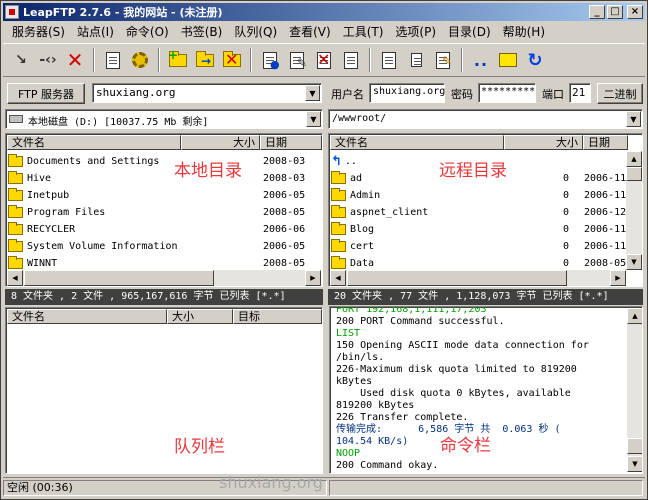 The width and height of the screenshot is (648, 500). Describe the element at coordinates (207, 93) in the screenshot. I see `host-combobox: shuxiang.org ▼` at that location.